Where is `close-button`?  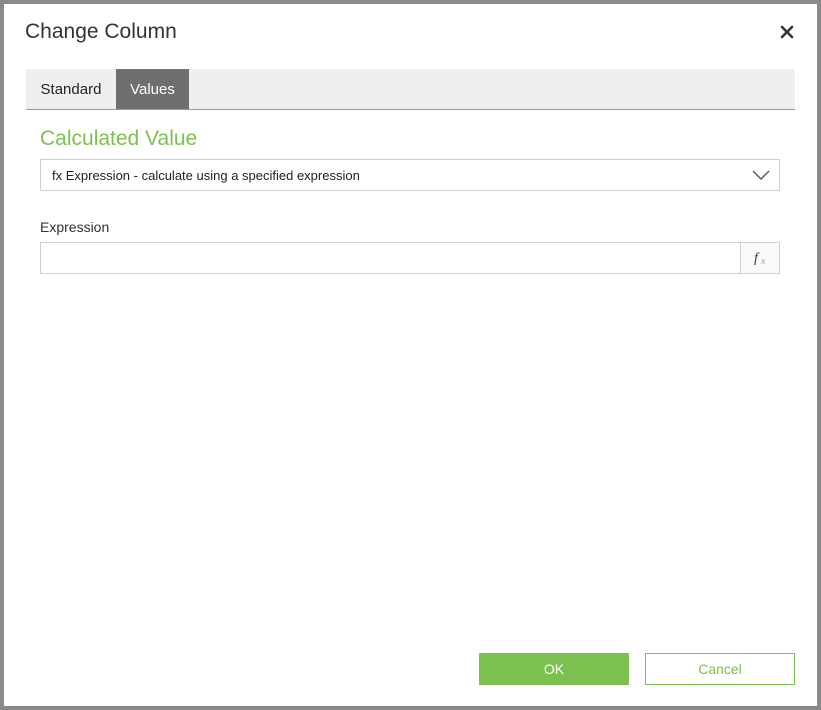 close-button is located at coordinates (787, 32).